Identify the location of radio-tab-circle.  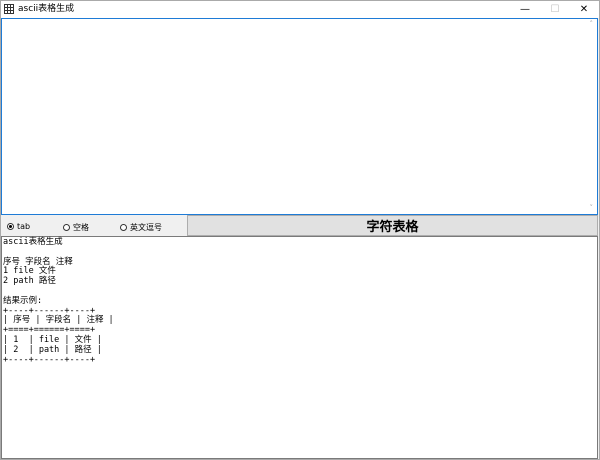
(10, 226).